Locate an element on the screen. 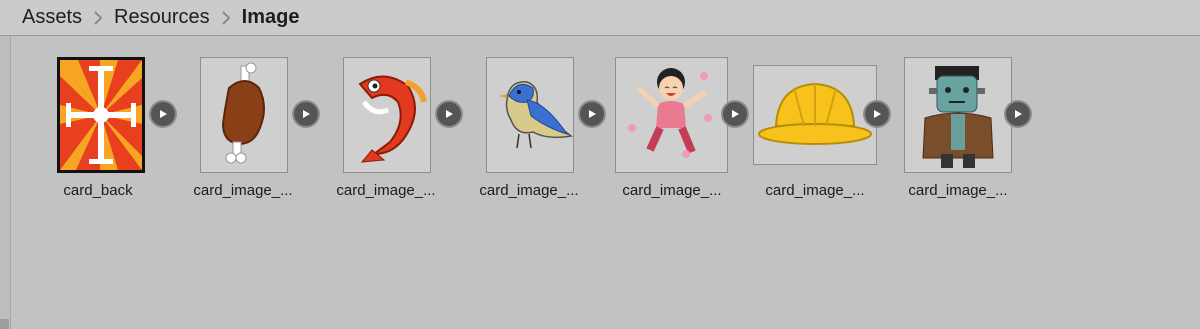 The height and width of the screenshot is (329, 1200). card-back-cross-icon is located at coordinates (101, 115).